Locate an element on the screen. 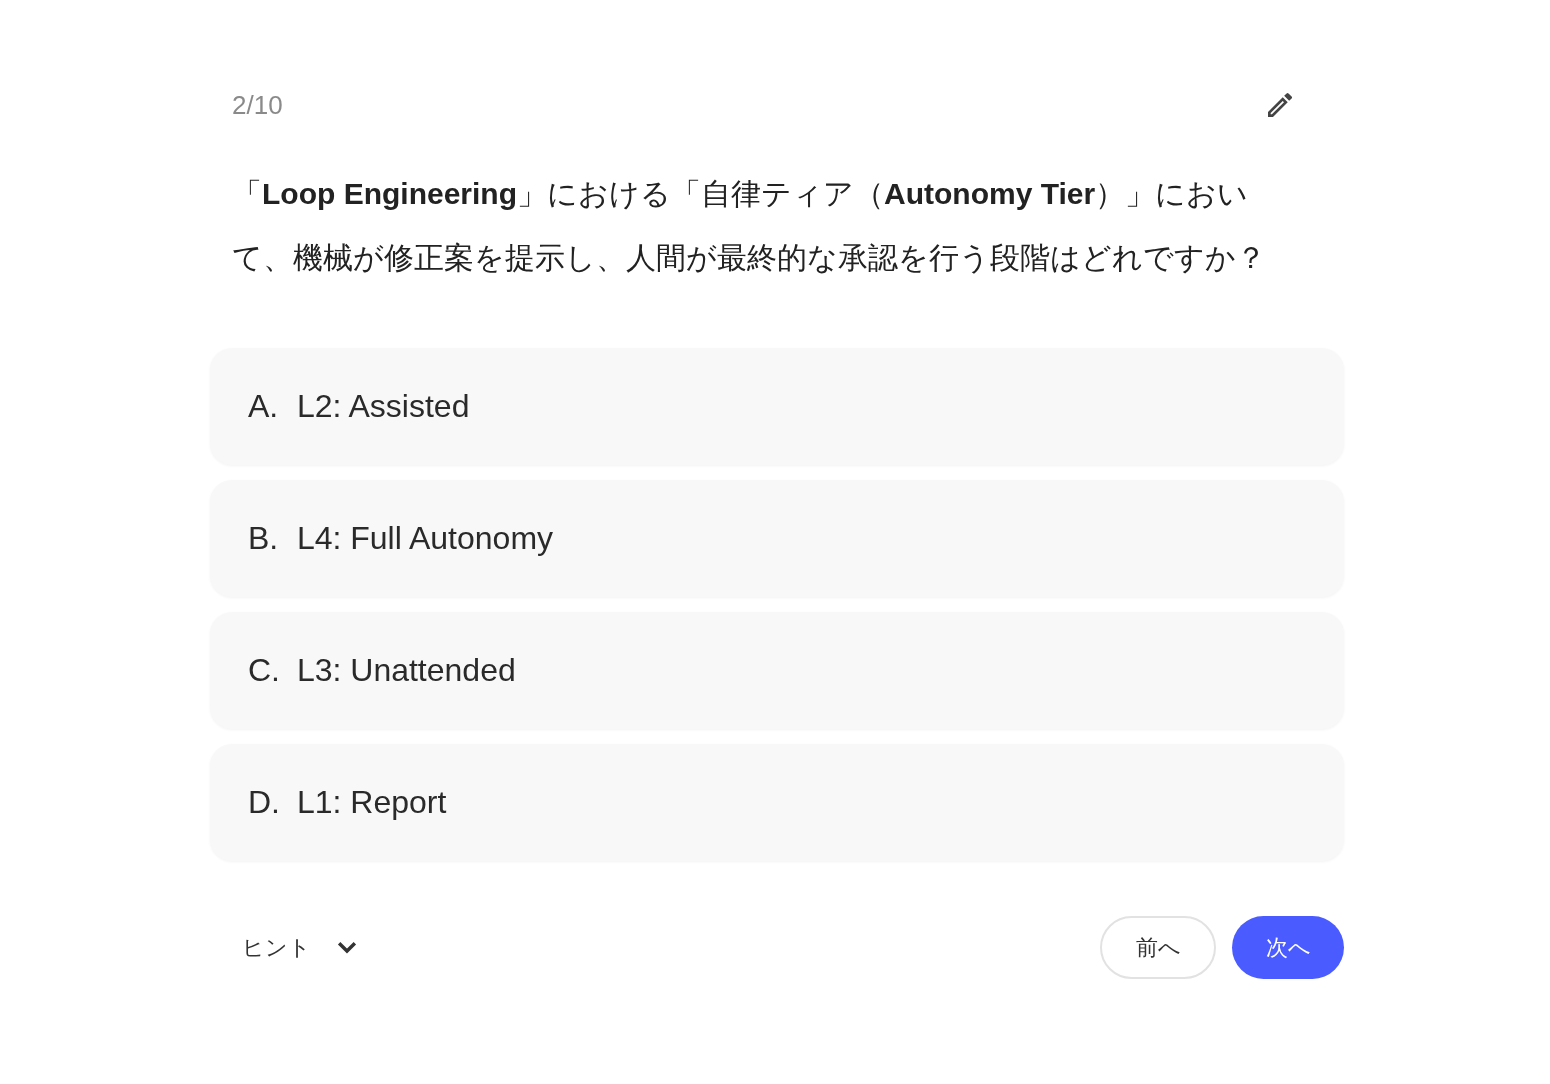  answer-option: C. L3: Unattended is located at coordinates (777, 670).